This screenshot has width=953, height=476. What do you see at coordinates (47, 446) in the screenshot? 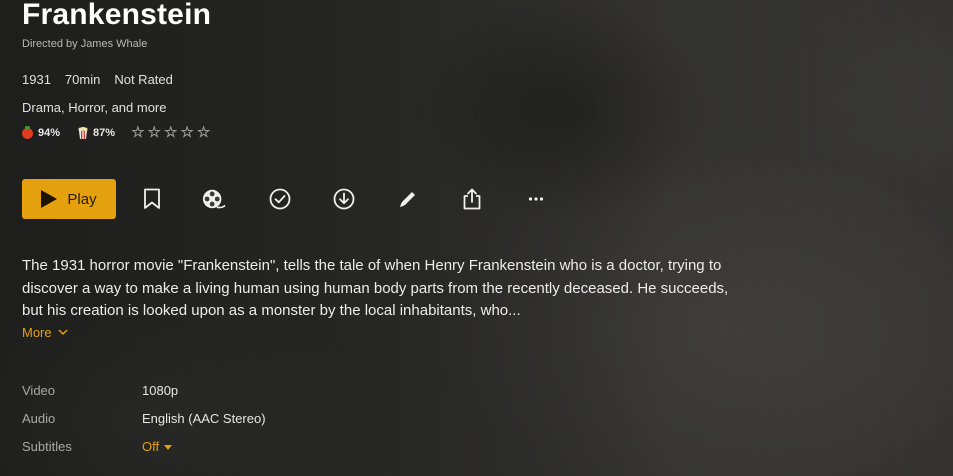
I see `subtitles-label: Subtitles` at bounding box center [47, 446].